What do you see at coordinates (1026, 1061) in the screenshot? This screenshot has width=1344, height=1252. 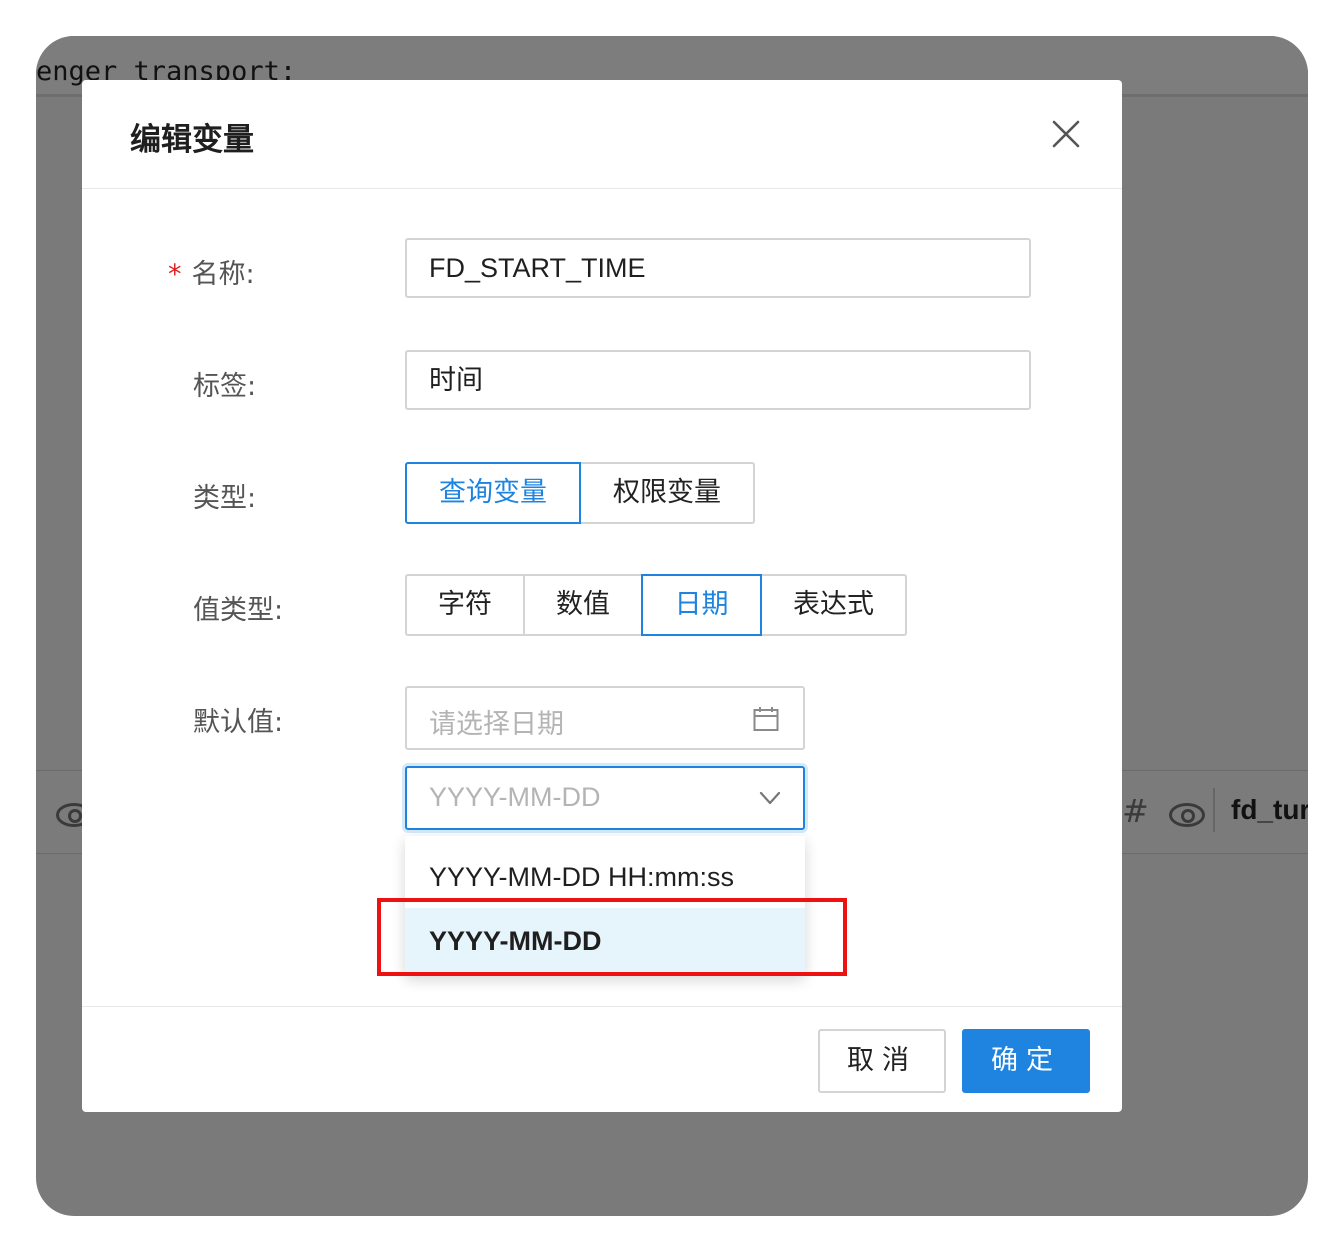 I see `confirm-button: 确定` at bounding box center [1026, 1061].